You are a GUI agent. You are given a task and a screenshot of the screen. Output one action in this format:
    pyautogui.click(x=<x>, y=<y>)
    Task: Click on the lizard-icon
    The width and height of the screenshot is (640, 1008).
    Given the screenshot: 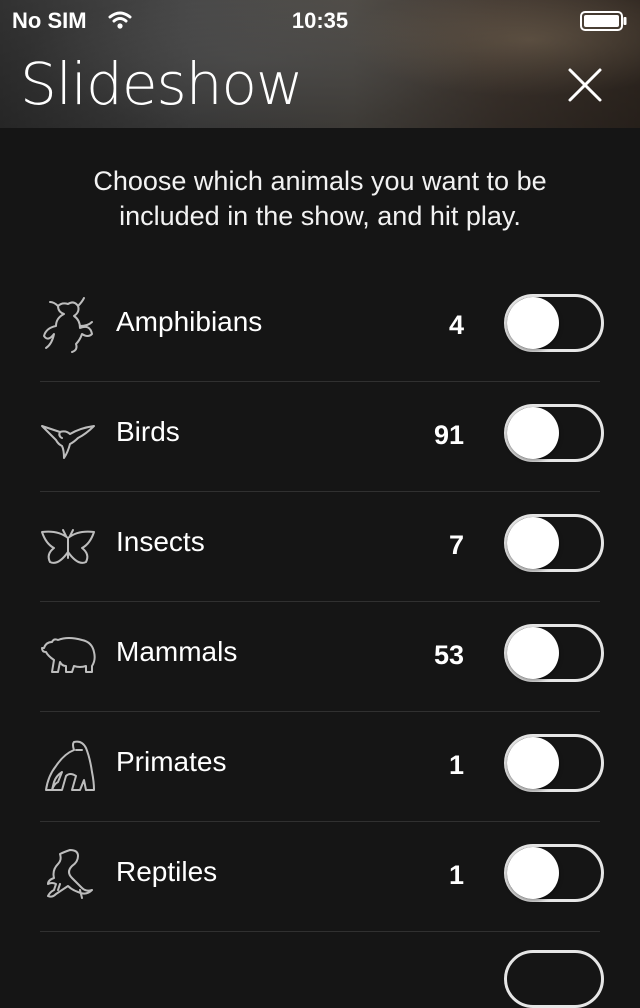 What is the action you would take?
    pyautogui.click(x=70, y=874)
    